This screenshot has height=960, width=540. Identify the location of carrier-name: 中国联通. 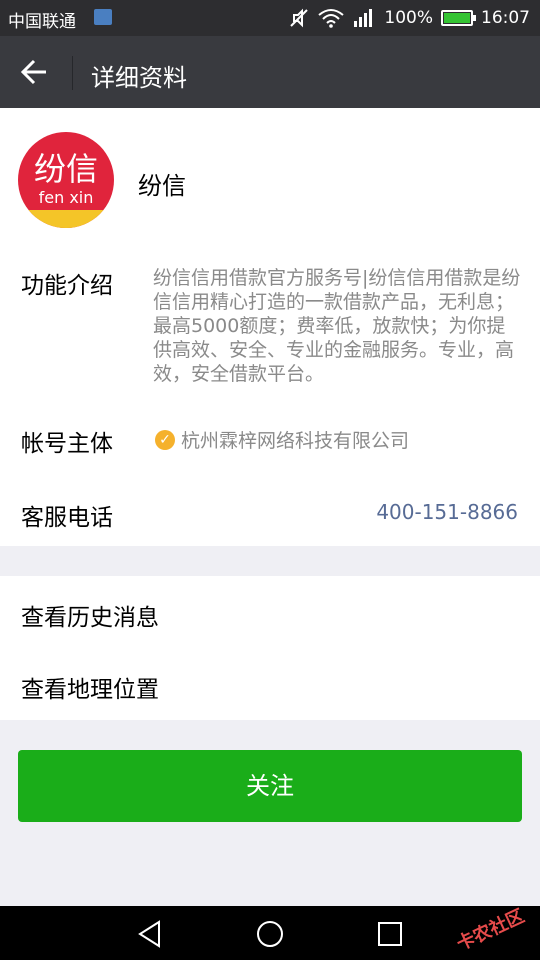
(42, 22).